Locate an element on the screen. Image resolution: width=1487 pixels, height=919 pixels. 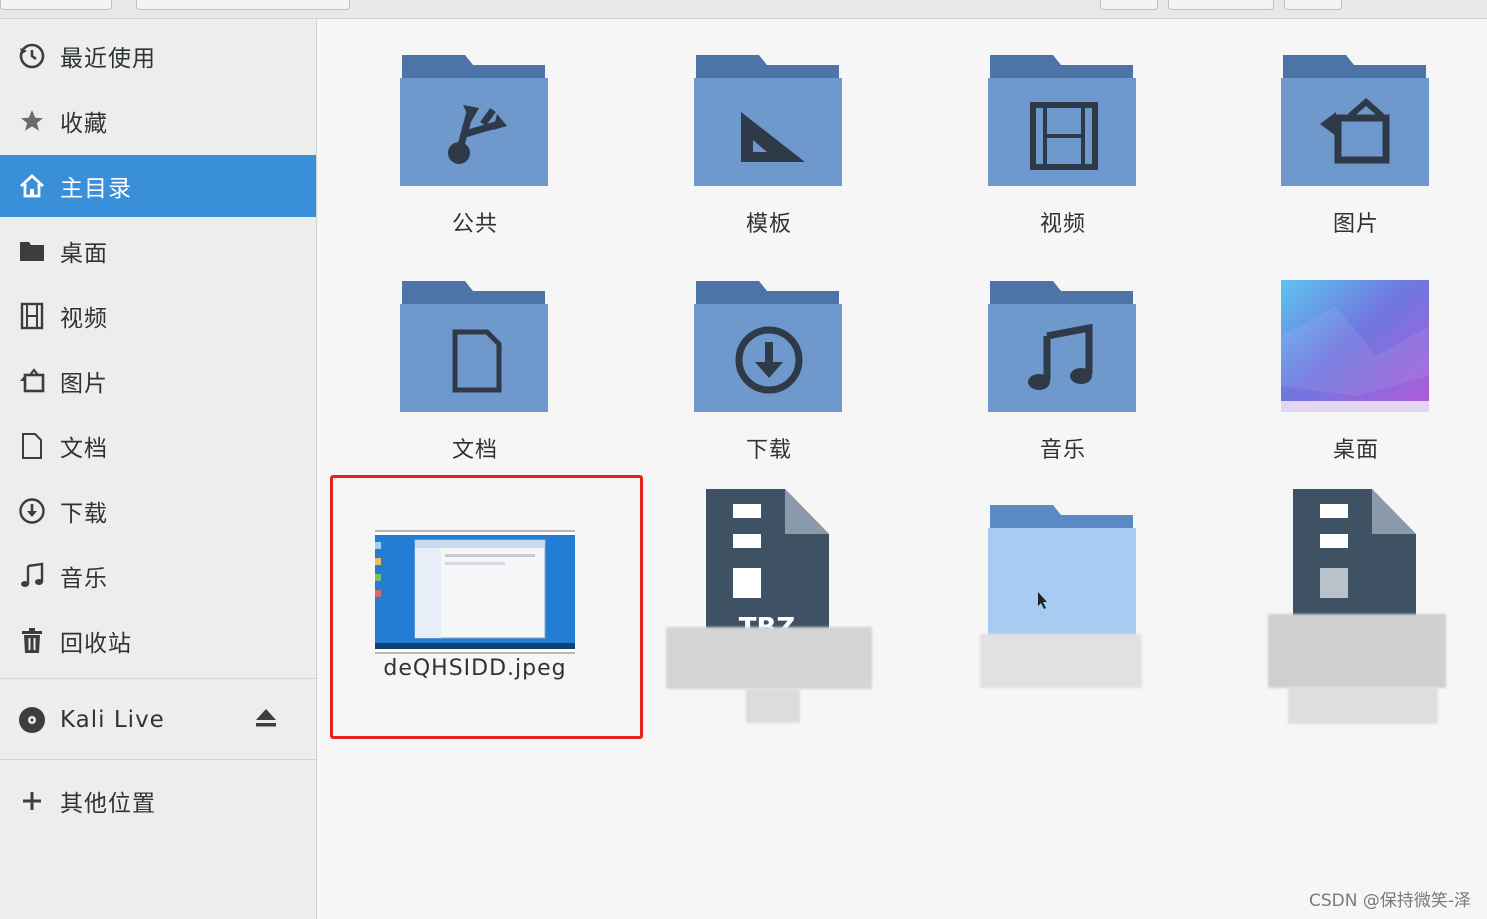
sidebar-item-label: 图片 is located at coordinates (84, 384).